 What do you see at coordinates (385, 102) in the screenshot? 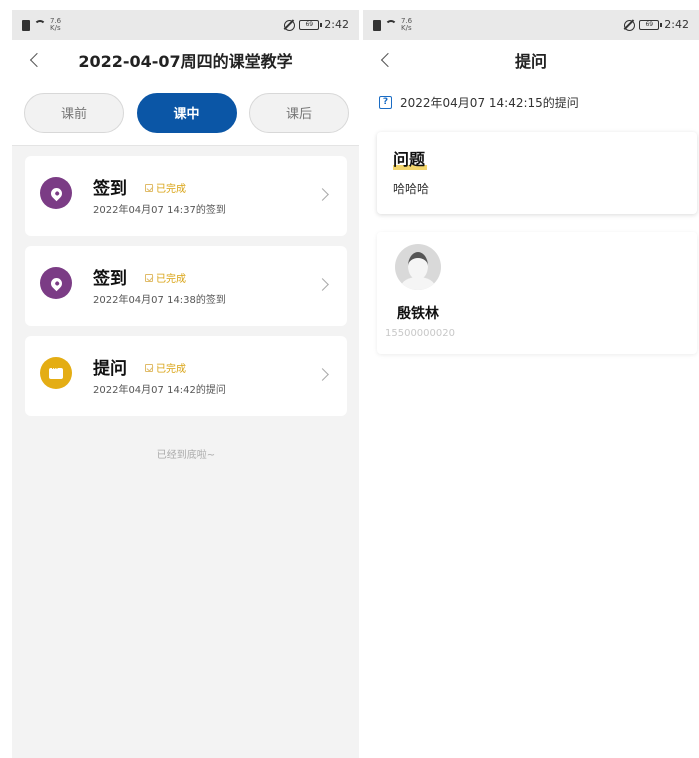
I see `question-mark-icon: ?` at bounding box center [385, 102].